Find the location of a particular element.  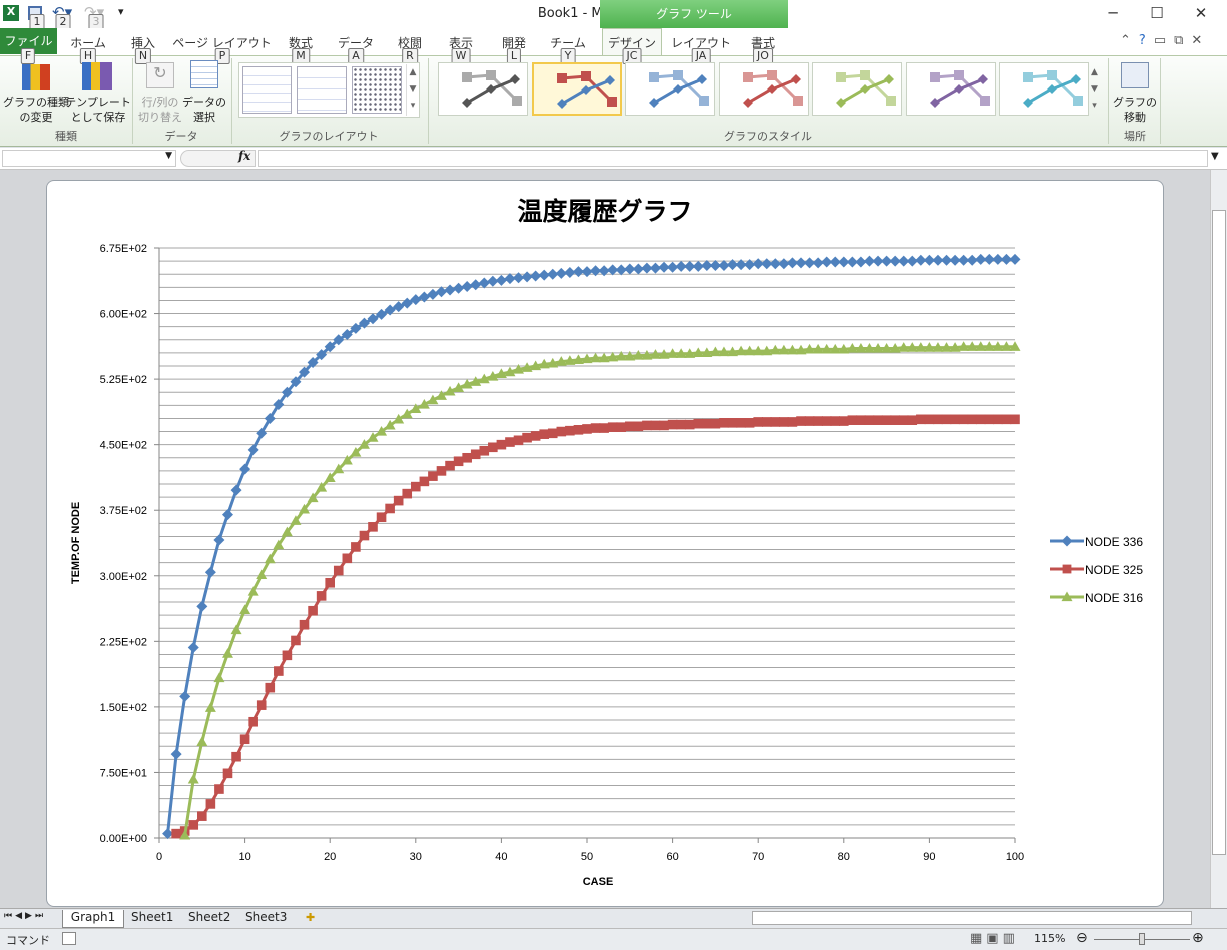

view-buttons: ▦▣▥ is located at coordinates (994, 938).